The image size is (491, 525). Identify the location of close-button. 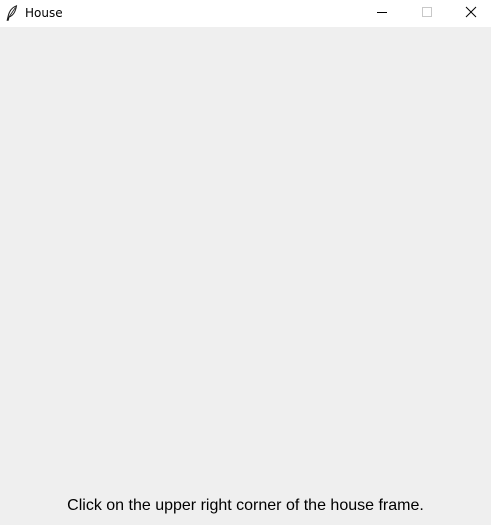
(470, 13).